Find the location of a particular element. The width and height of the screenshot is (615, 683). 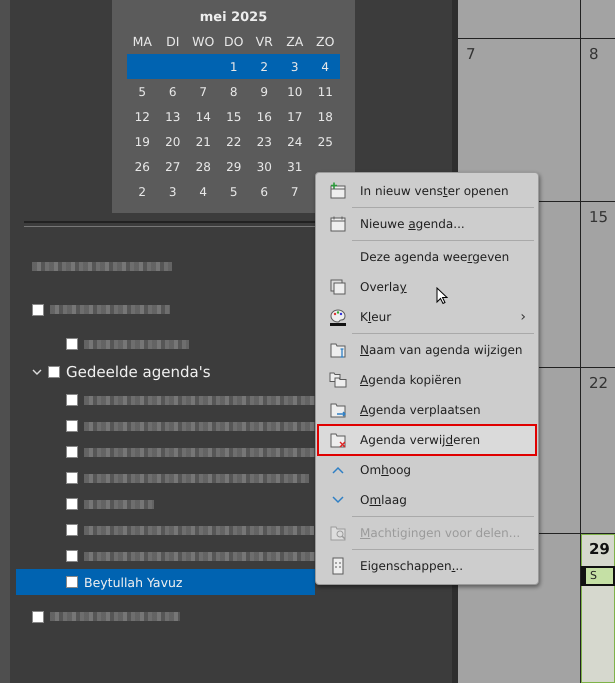

menu-item: Deze agenda weergeven is located at coordinates (427, 257).